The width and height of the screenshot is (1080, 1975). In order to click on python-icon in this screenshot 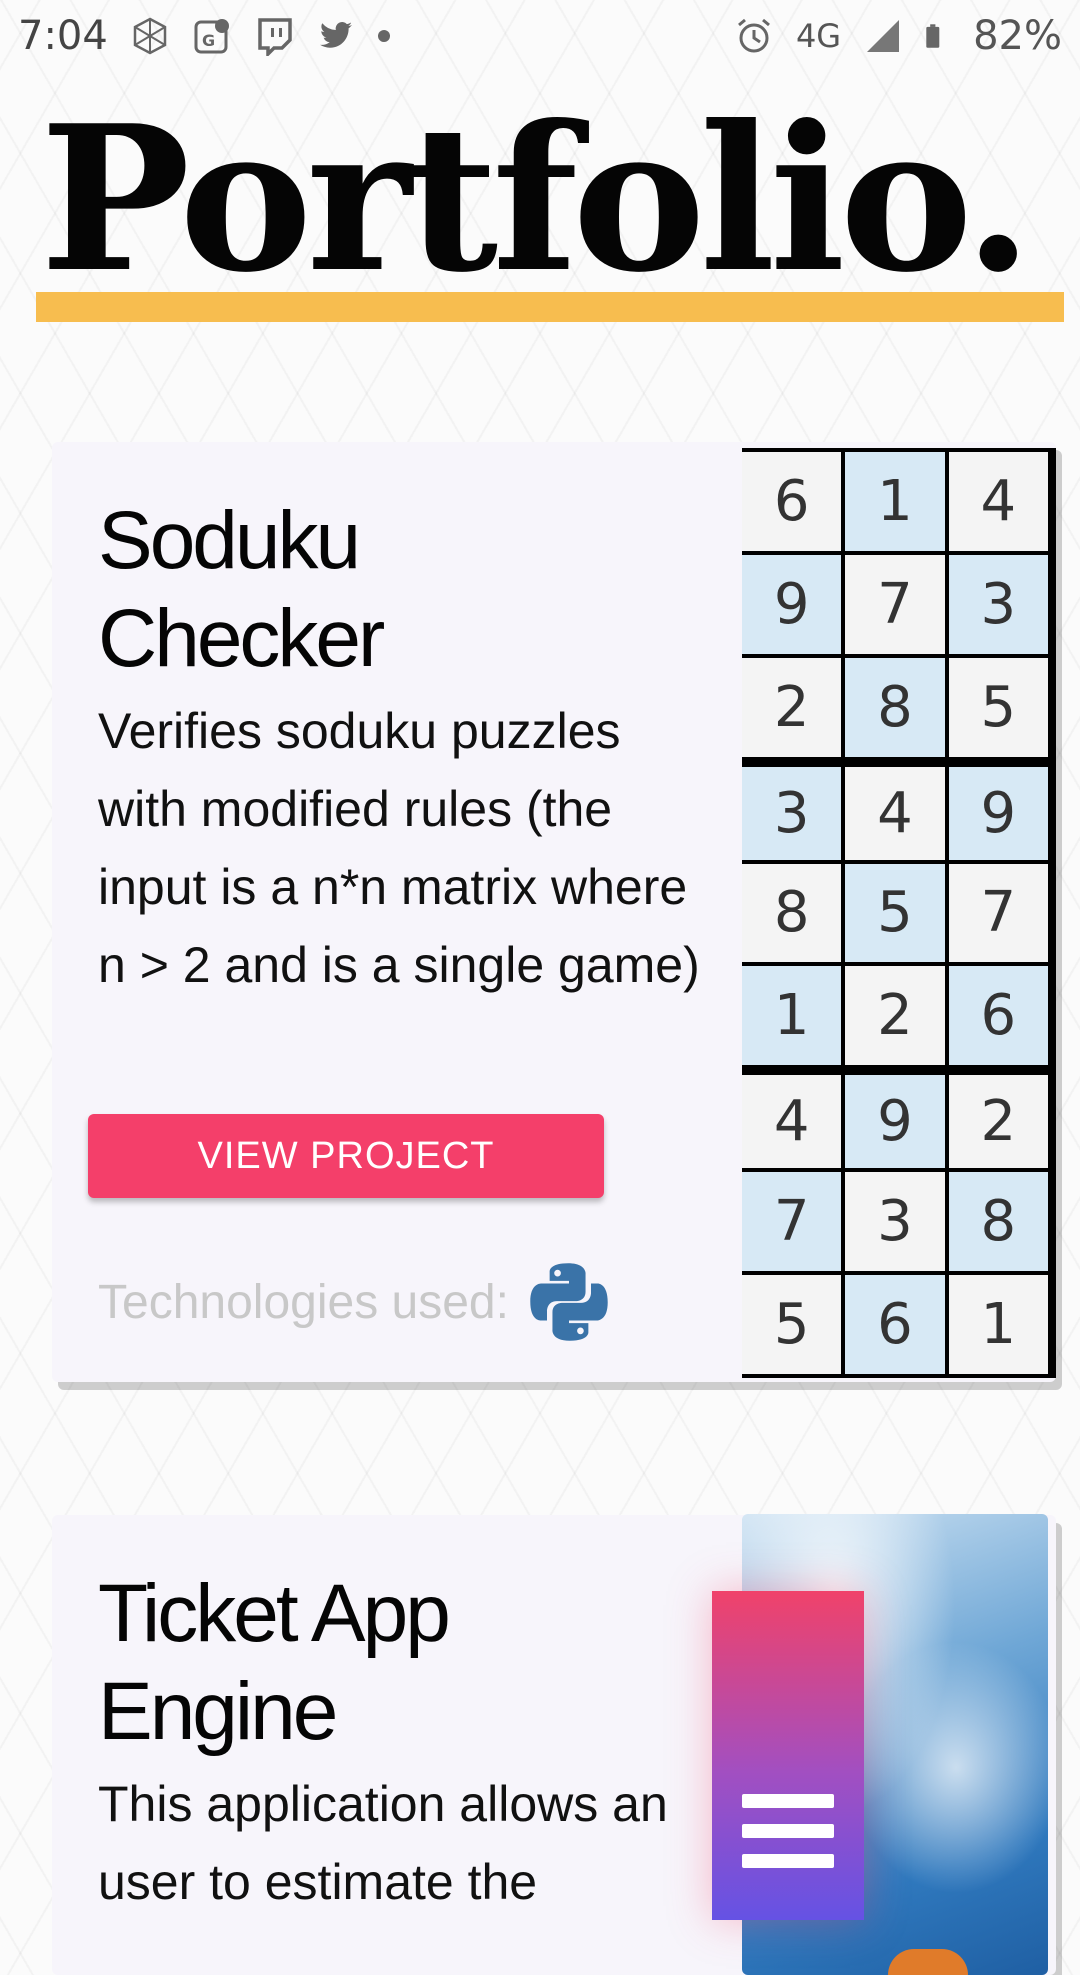, I will do `click(569, 1302)`.